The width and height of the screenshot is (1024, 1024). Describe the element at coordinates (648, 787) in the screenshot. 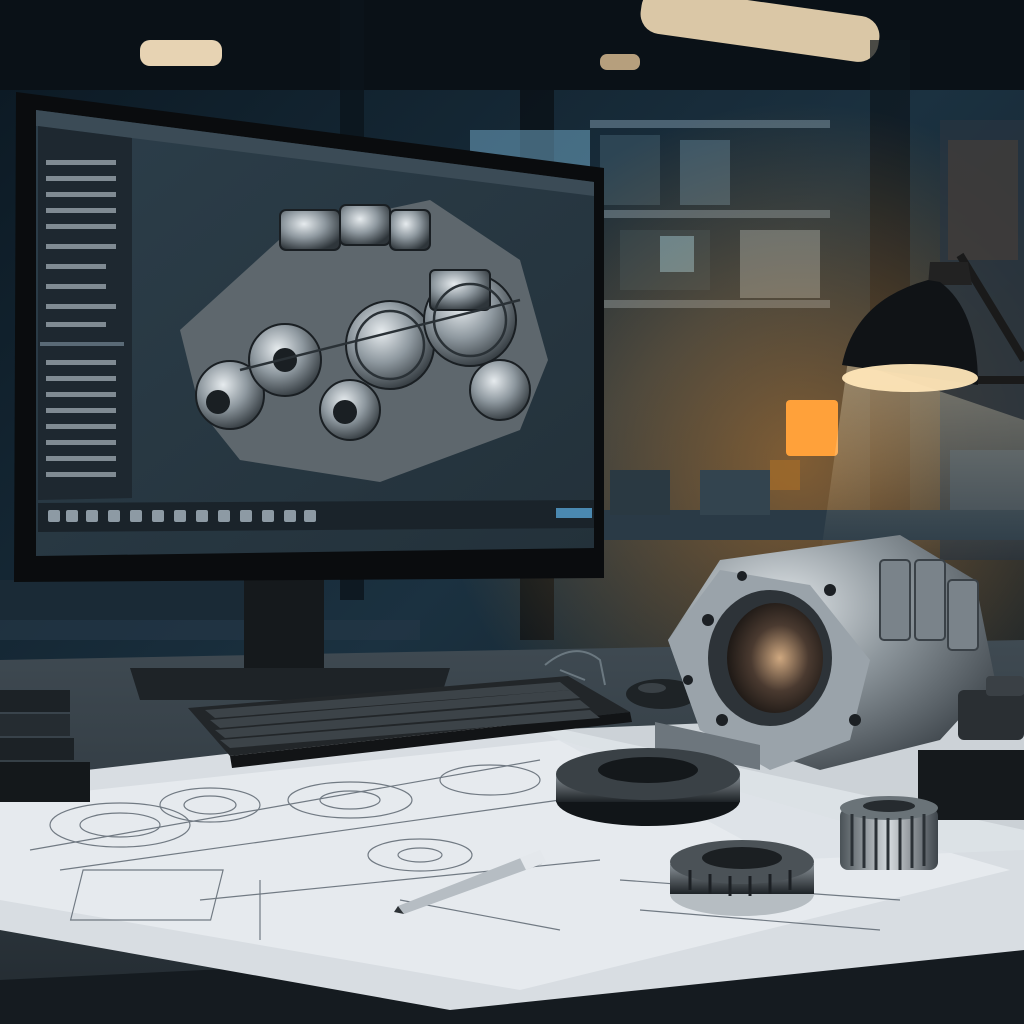

I see `bearing-ring-large` at that location.